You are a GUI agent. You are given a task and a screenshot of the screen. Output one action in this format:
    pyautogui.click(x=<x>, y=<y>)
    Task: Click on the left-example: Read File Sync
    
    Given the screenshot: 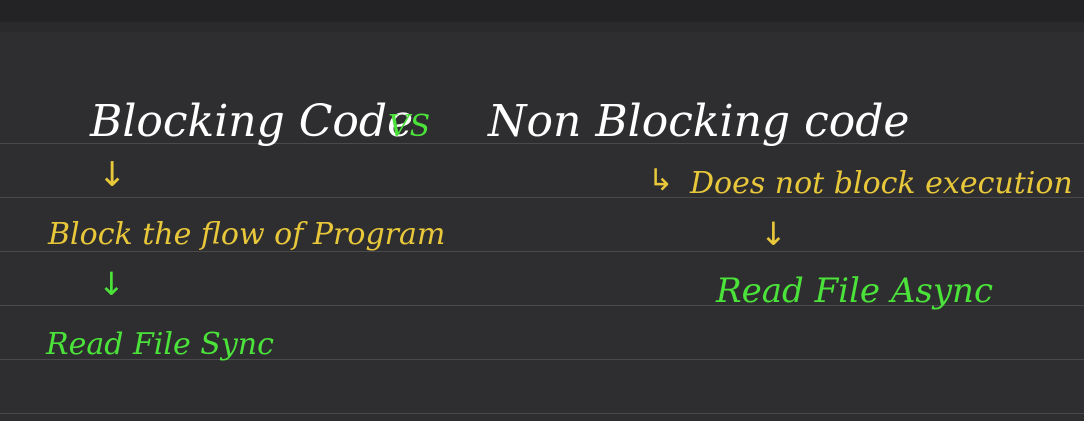 What is the action you would take?
    pyautogui.click(x=160, y=344)
    